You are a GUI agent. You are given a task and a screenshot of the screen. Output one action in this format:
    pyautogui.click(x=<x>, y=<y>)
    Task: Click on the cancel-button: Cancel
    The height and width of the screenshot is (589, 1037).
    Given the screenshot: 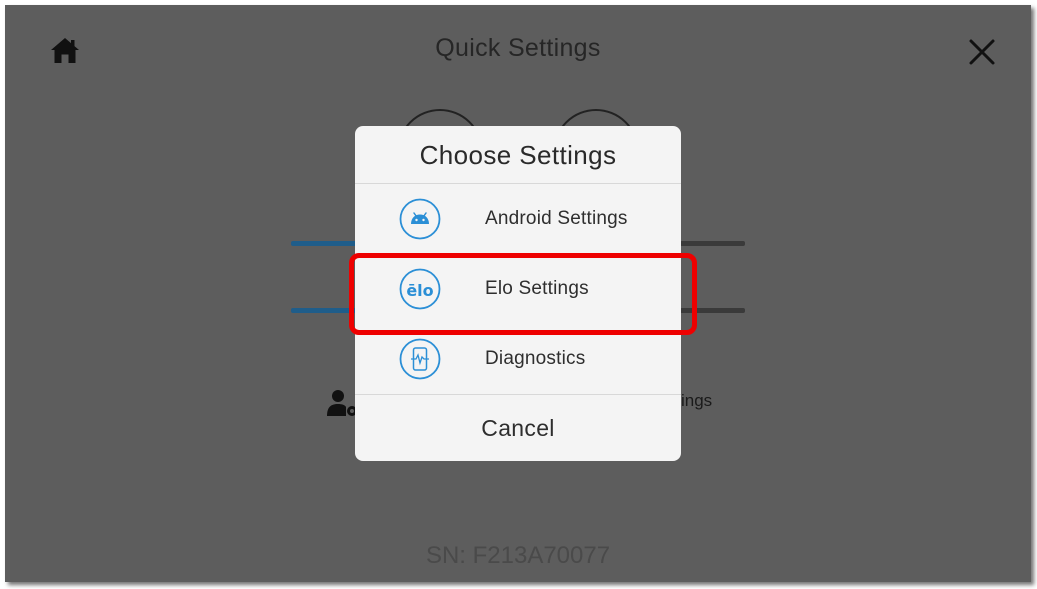 What is the action you would take?
    pyautogui.click(x=518, y=427)
    